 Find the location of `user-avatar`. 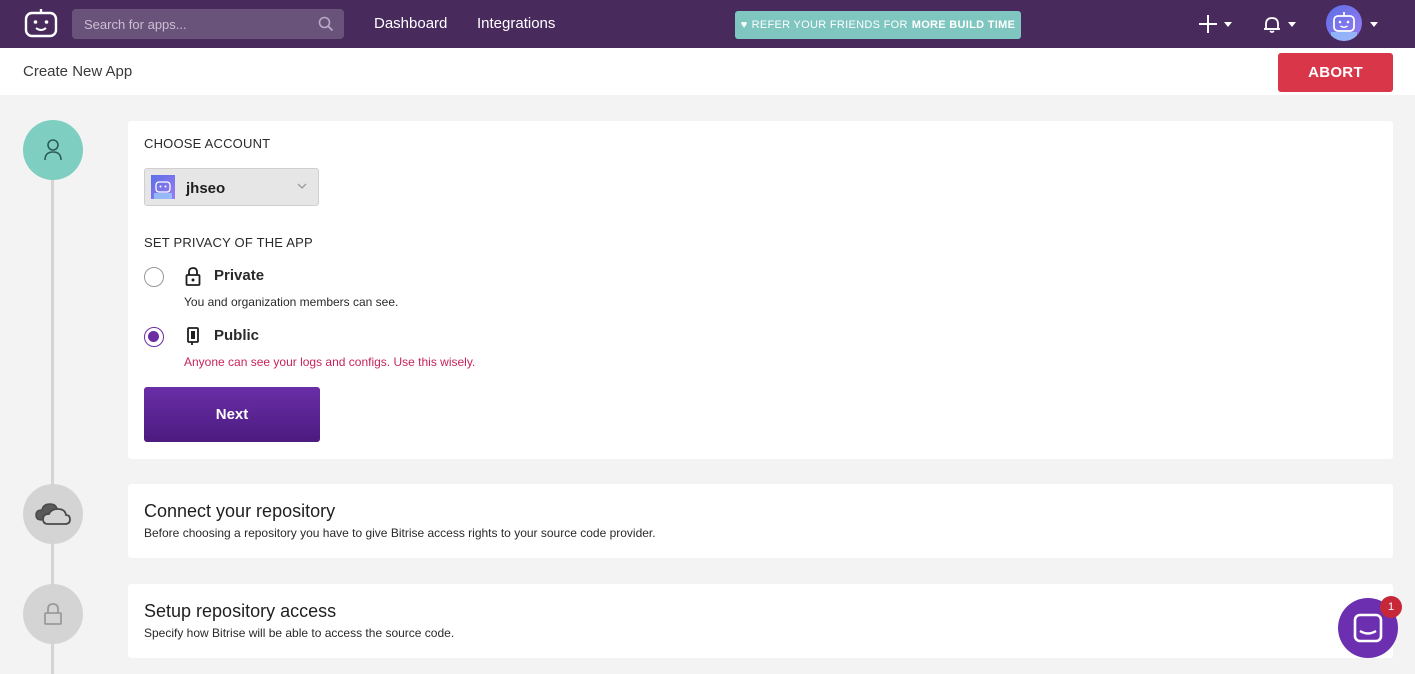

user-avatar is located at coordinates (1344, 23).